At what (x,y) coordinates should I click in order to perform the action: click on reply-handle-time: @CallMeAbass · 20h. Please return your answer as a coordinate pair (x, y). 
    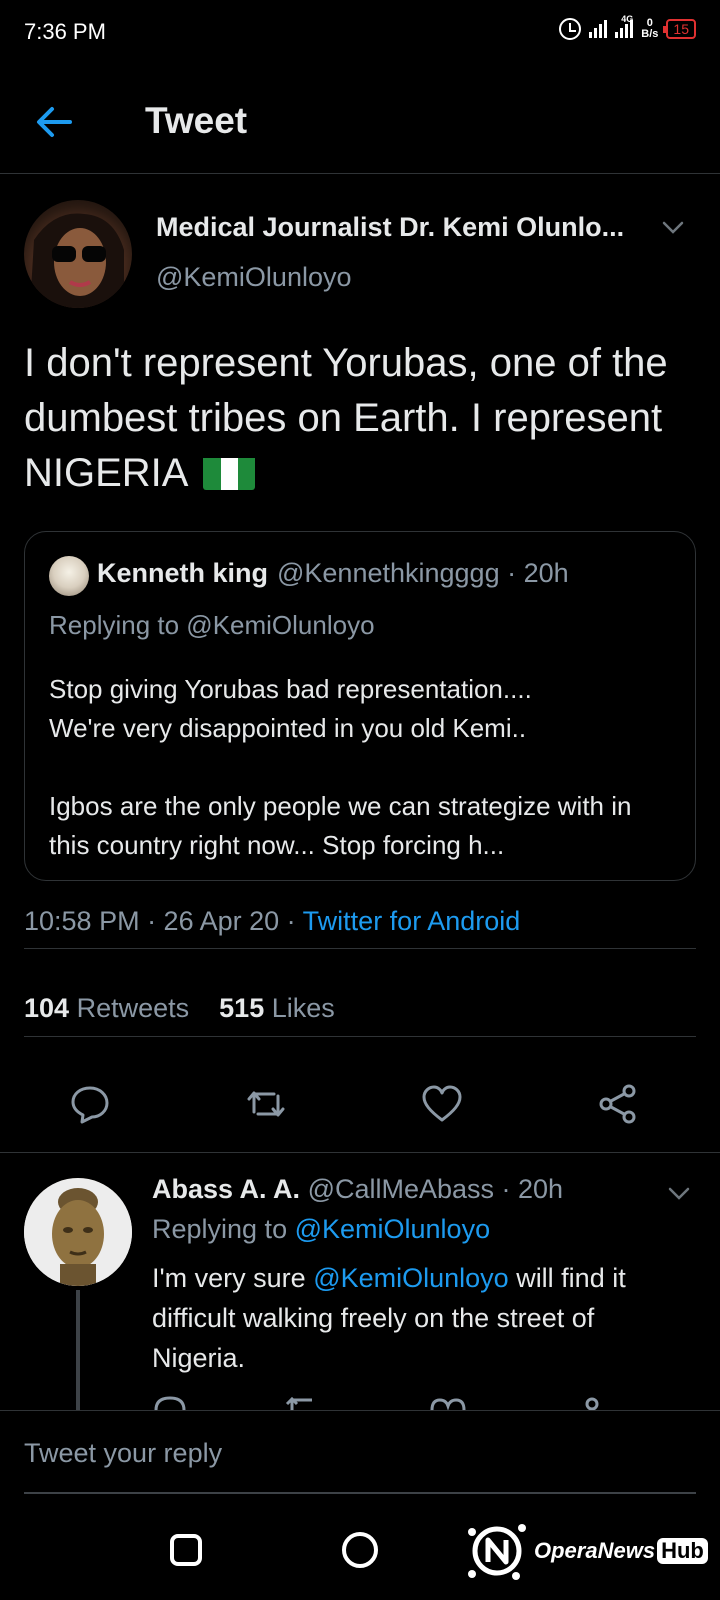
    Looking at the image, I should click on (435, 1189).